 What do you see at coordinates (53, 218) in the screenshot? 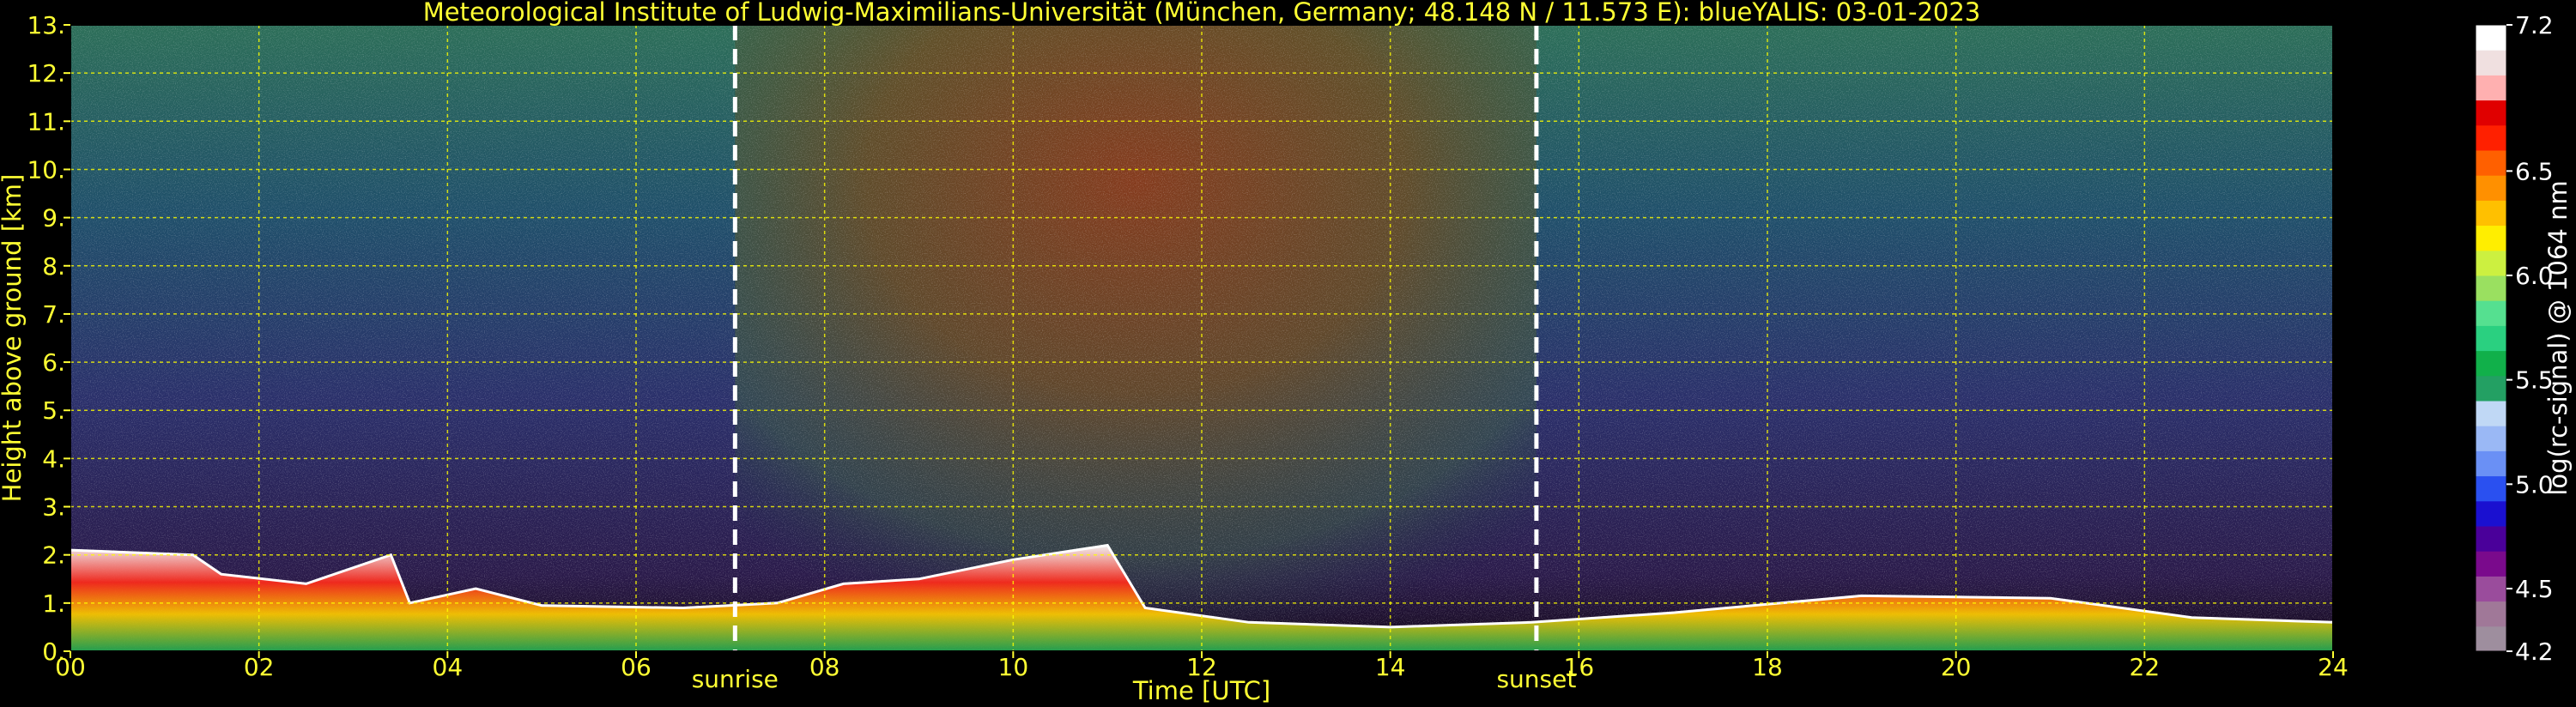
I see `y-tick-label: 9.` at bounding box center [53, 218].